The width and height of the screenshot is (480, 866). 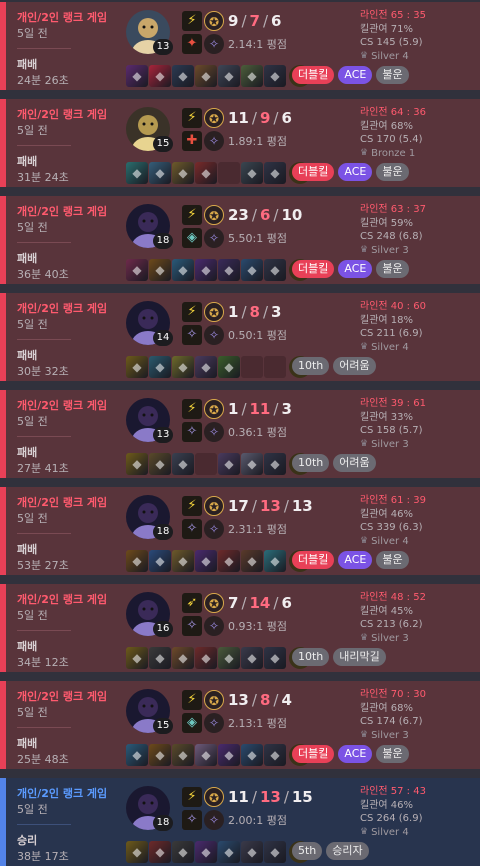 What do you see at coordinates (192, 141) in the screenshot?
I see `heal-icon: ✚` at bounding box center [192, 141].